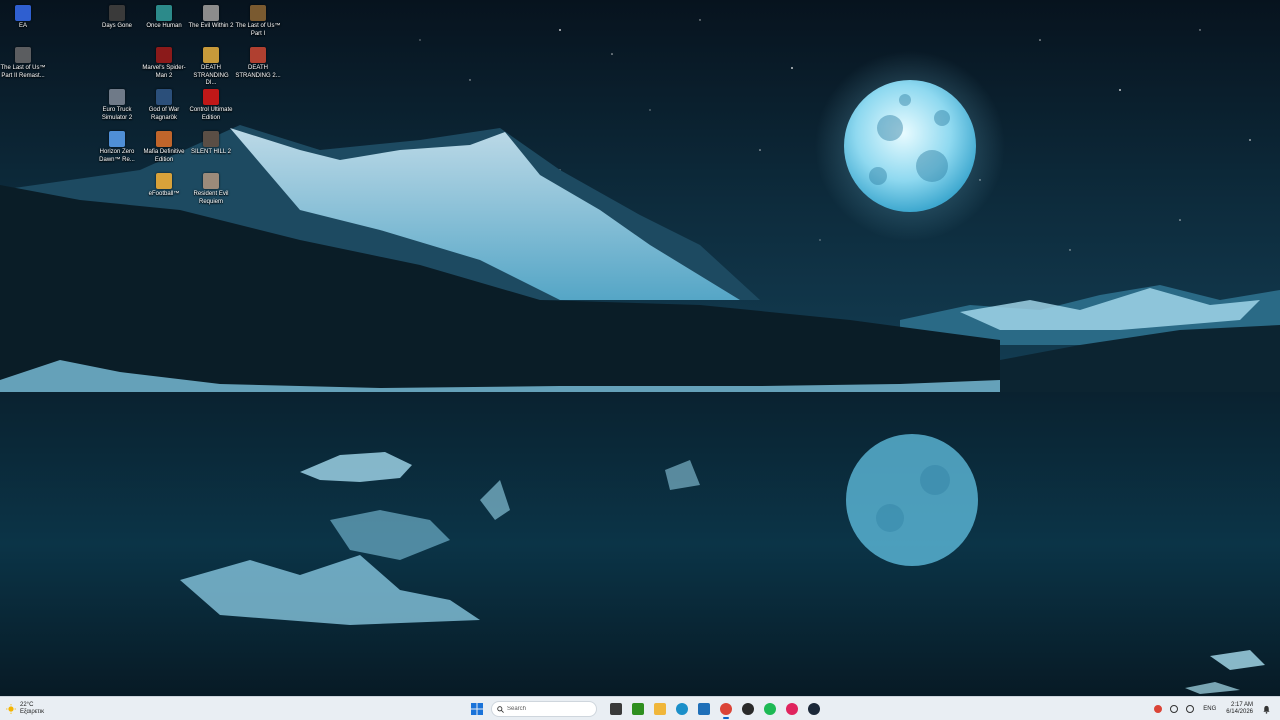 This screenshot has width=1280, height=720. What do you see at coordinates (164, 26) in the screenshot?
I see `desktop-icon-label: Once Human` at bounding box center [164, 26].